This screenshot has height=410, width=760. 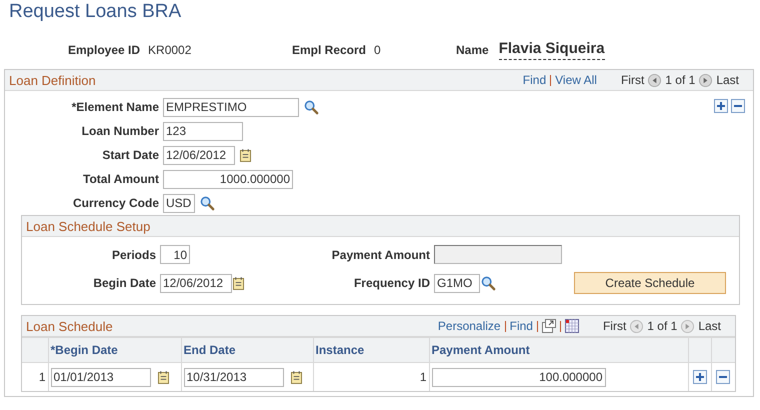 What do you see at coordinates (100, 377) in the screenshot?
I see `input-field: 01/01/2013` at bounding box center [100, 377].